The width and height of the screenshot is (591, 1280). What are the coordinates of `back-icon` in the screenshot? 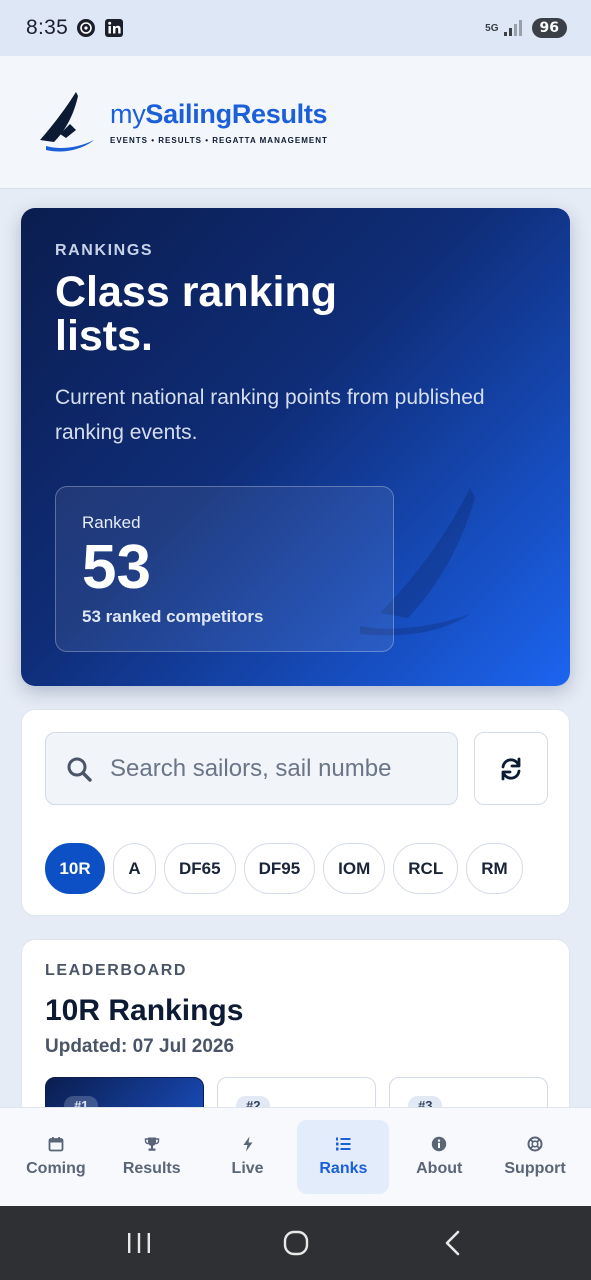 It's located at (452, 1243).